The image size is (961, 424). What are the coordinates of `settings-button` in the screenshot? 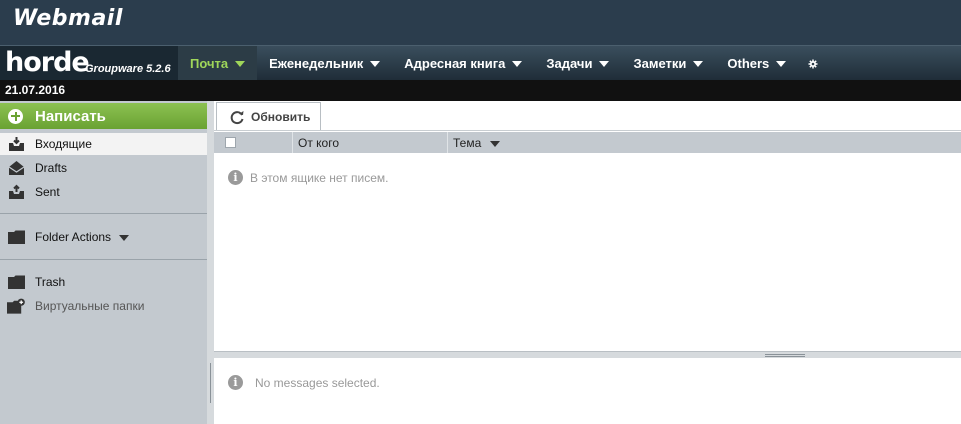 It's located at (813, 63).